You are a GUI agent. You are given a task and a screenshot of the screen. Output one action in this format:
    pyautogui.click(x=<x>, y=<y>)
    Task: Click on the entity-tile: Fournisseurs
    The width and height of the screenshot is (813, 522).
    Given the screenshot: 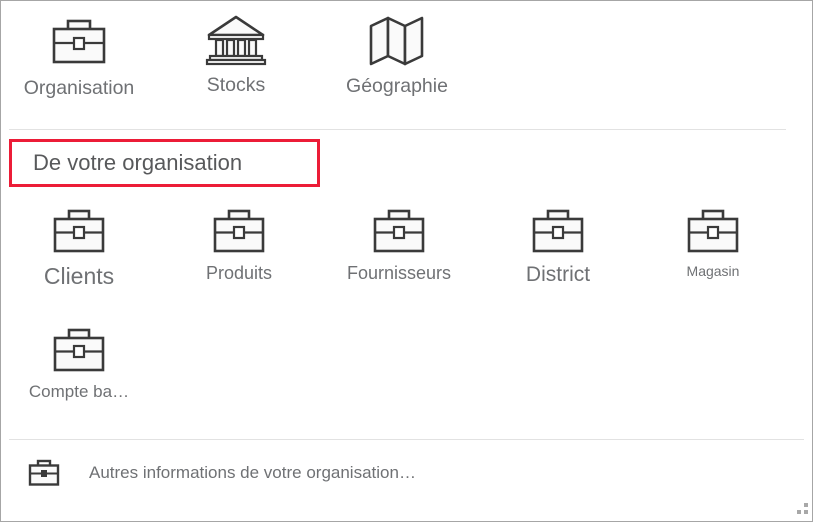 What is the action you would take?
    pyautogui.click(x=399, y=245)
    